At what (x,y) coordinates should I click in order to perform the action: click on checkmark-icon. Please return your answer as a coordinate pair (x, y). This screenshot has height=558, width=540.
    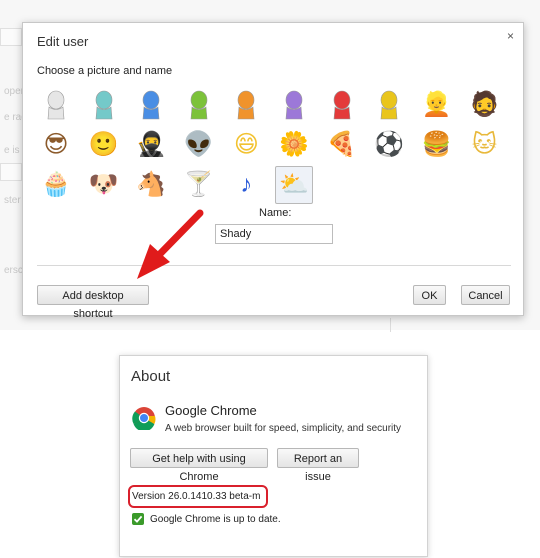
    Looking at the image, I should click on (138, 519).